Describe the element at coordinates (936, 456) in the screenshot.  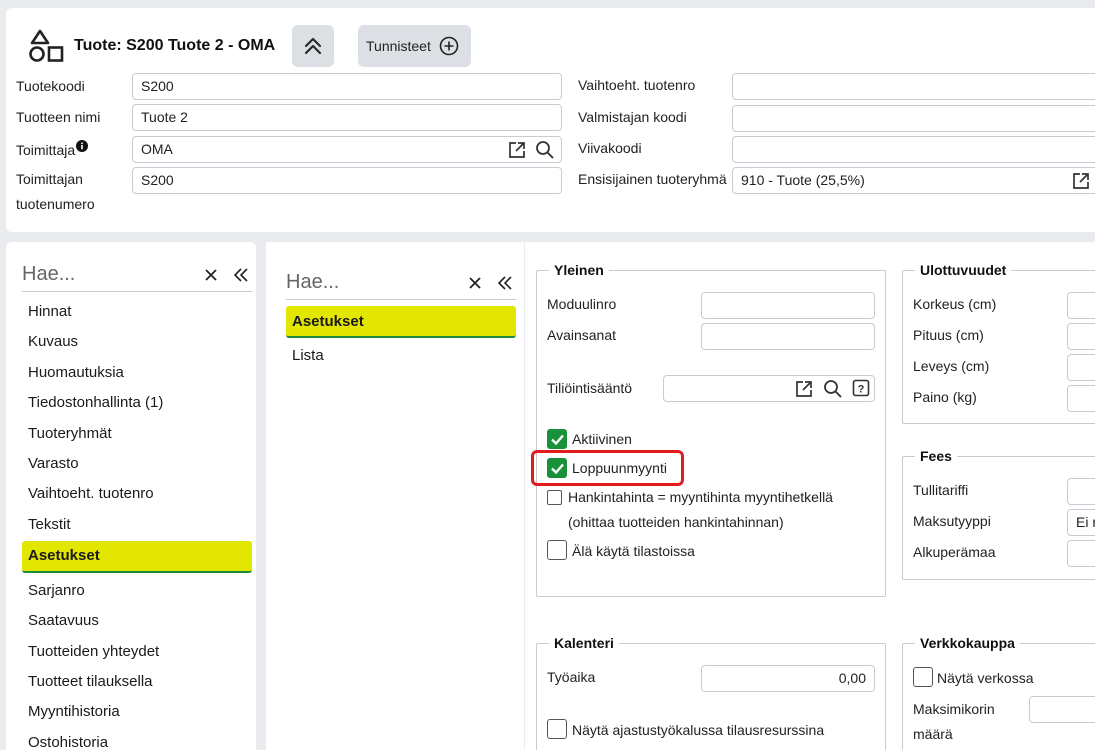
I see `fees-legend: Fees` at that location.